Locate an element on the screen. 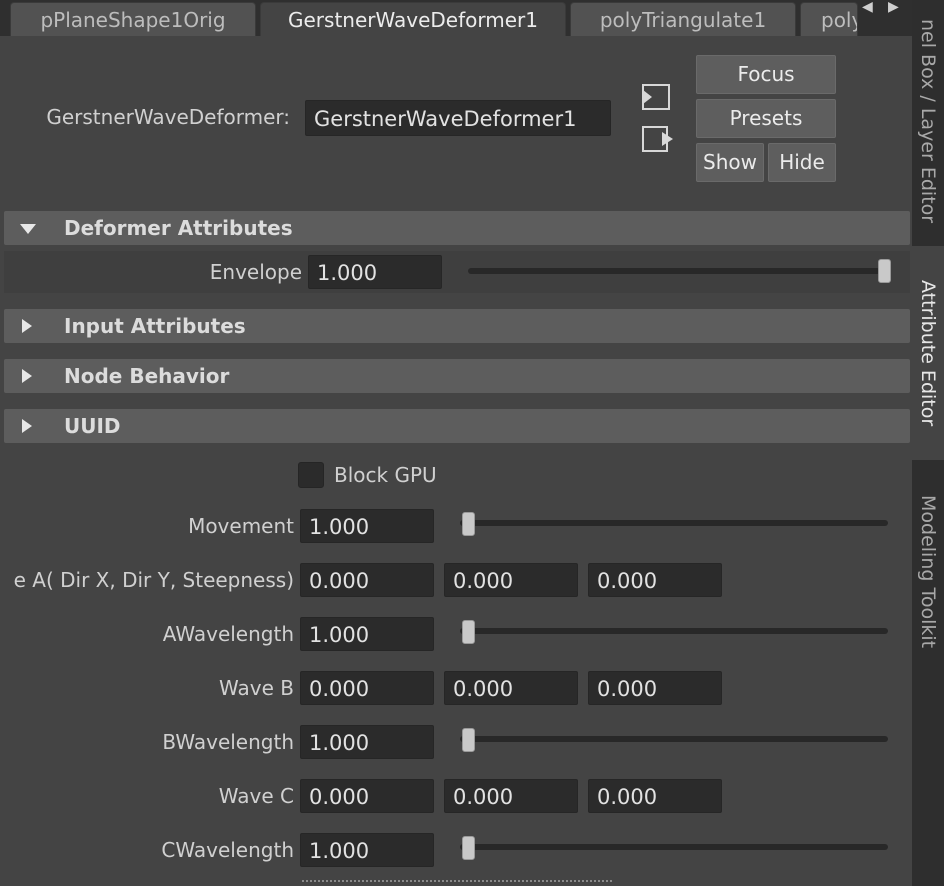  hide-button: Hide is located at coordinates (802, 162).